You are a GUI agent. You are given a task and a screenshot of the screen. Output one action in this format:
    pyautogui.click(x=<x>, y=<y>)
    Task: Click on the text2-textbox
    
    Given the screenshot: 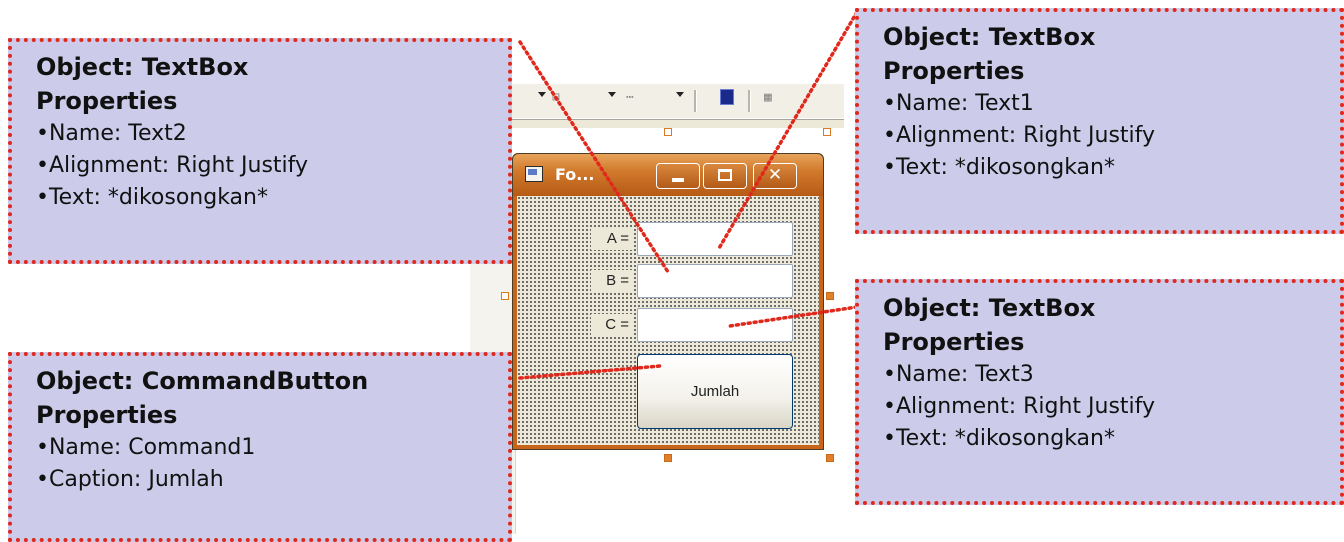 What is the action you would take?
    pyautogui.click(x=715, y=281)
    